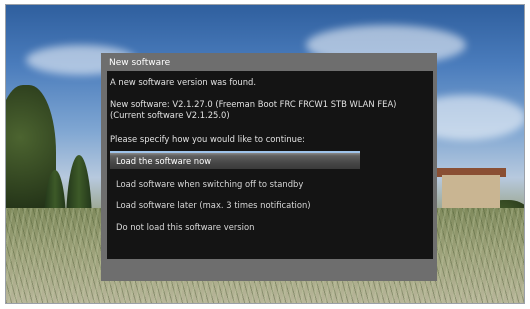 Image resolution: width=530 pixels, height=309 pixels. Describe the element at coordinates (170, 115) in the screenshot. I see `current-software-version: (Current software V2.1.25.0)` at that location.